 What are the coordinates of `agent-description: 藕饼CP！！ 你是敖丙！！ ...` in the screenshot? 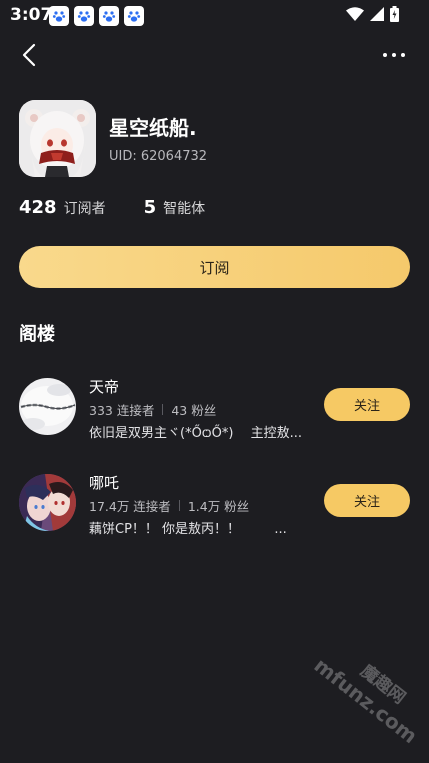 It's located at (188, 529).